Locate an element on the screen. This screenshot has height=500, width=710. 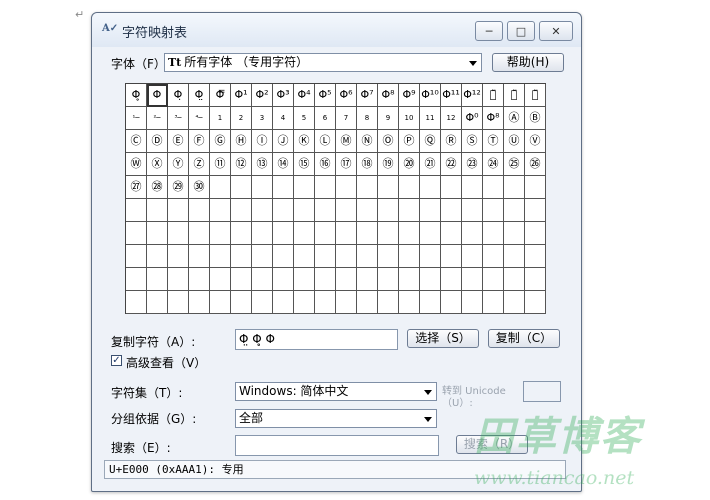
maximize-button: □ is located at coordinates (521, 31).